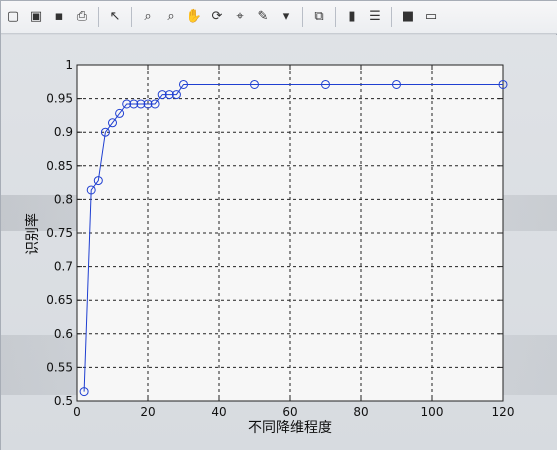  I want to click on pan-hand-icon: ✋, so click(194, 17).